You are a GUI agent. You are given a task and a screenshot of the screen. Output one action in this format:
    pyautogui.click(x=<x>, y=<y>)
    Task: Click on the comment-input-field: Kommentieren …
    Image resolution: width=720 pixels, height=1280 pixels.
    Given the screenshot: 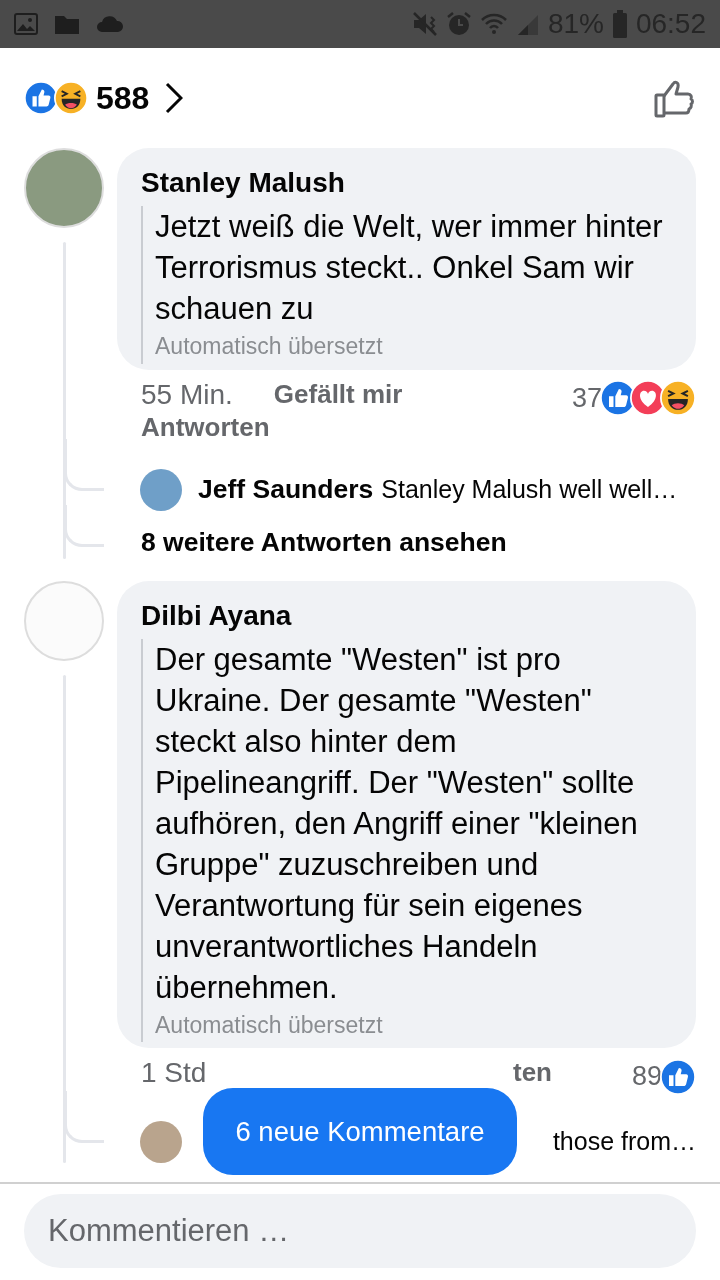 What is the action you would take?
    pyautogui.click(x=360, y=1231)
    